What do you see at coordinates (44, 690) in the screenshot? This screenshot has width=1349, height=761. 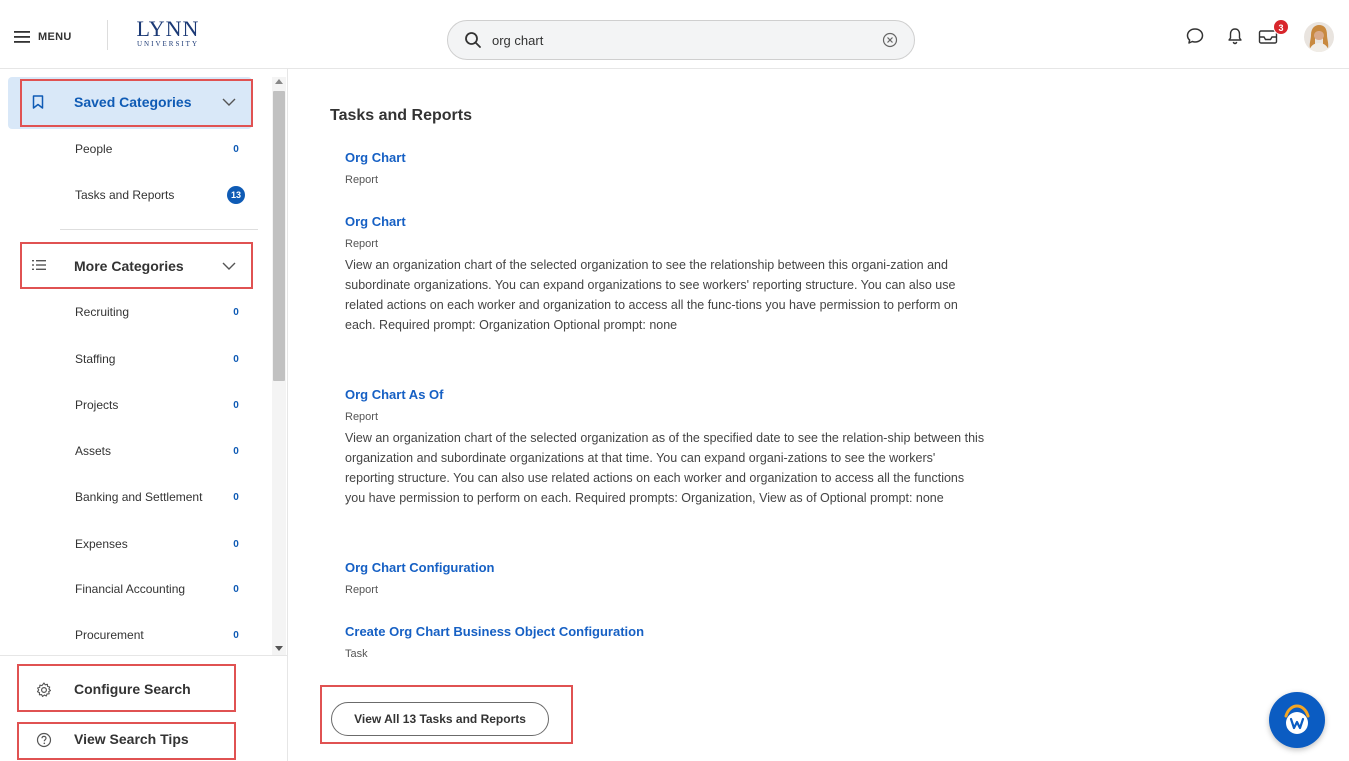 I see `gear-icon` at bounding box center [44, 690].